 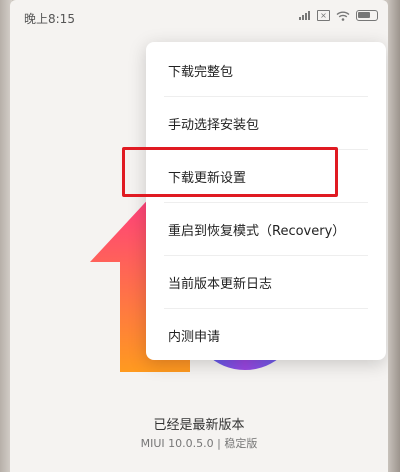 I want to click on status-time: 晚上8:15, so click(x=49, y=19).